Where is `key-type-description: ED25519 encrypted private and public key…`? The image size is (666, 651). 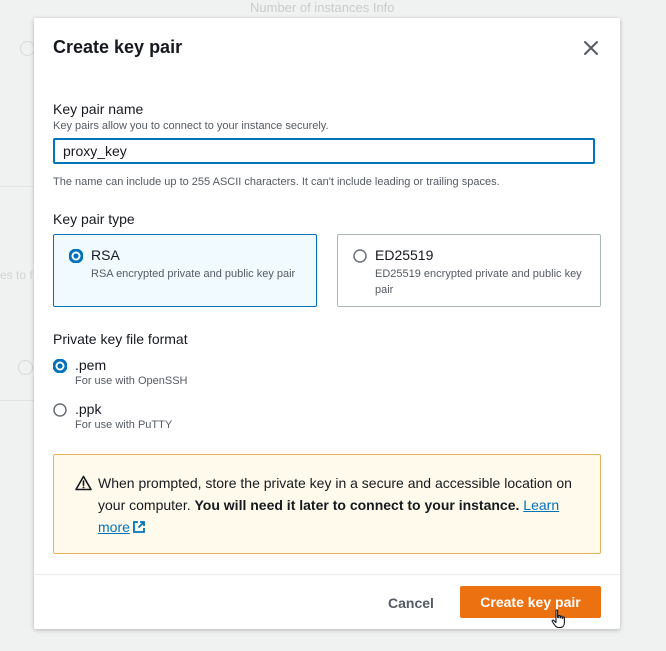 key-type-description: ED25519 encrypted private and public key… is located at coordinates (478, 282).